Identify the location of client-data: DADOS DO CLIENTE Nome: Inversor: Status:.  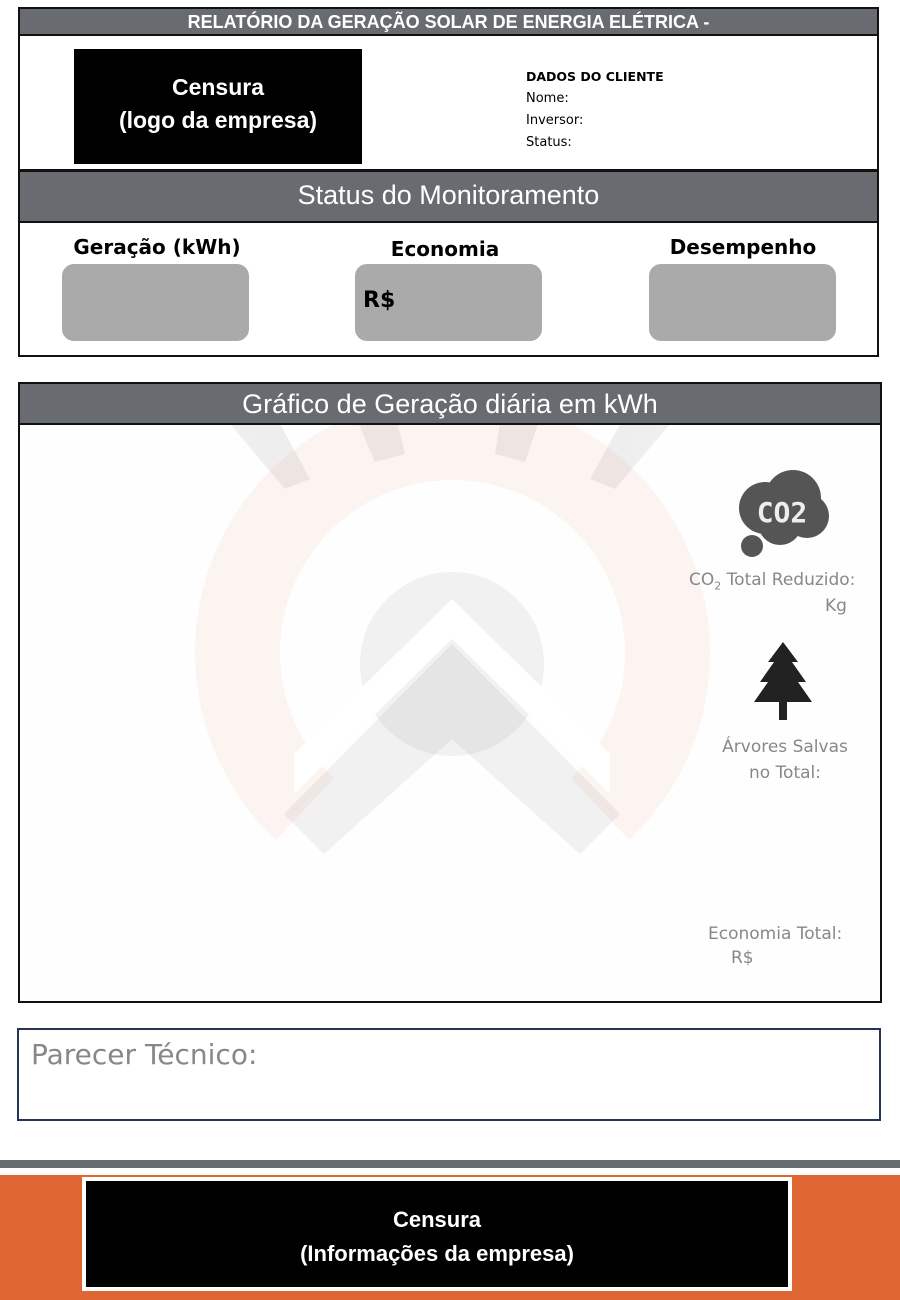
(595, 110).